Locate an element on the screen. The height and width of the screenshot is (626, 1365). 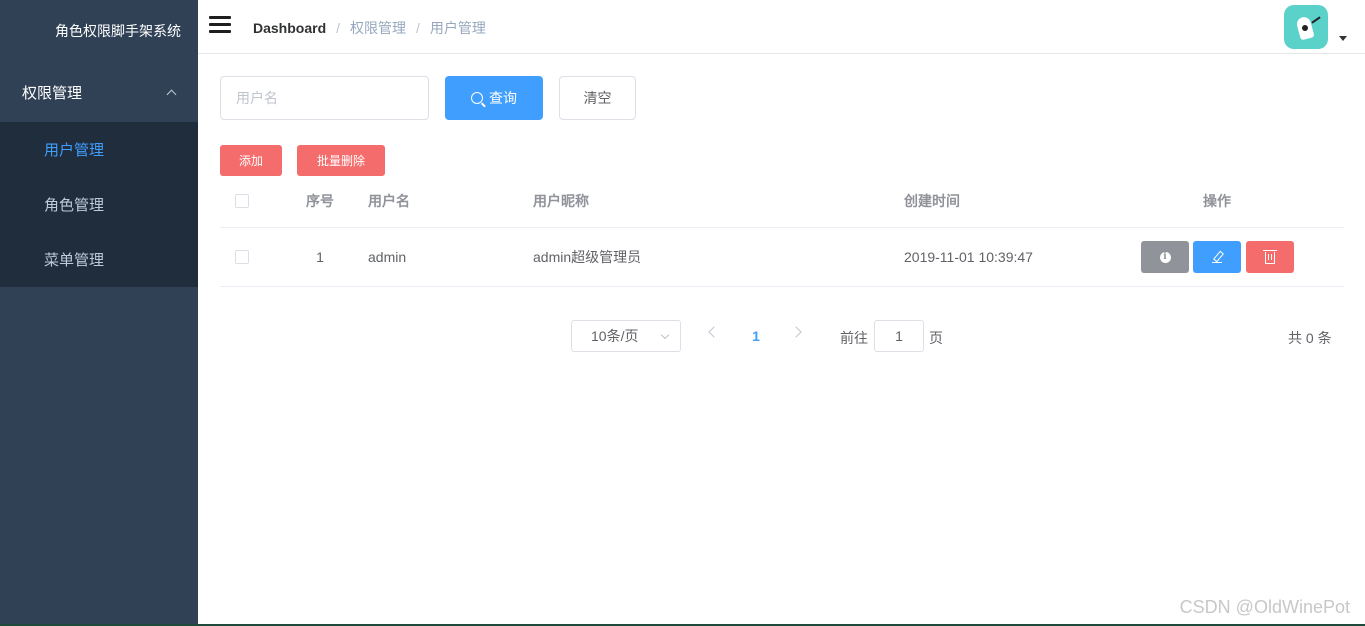
app-title: 角色权限脚手架系统 is located at coordinates (118, 31).